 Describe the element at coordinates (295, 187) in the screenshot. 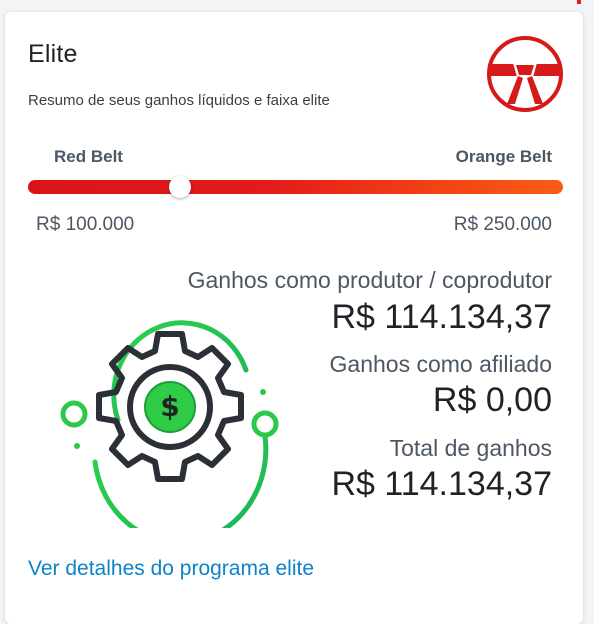

I see `belt-progress-track` at that location.